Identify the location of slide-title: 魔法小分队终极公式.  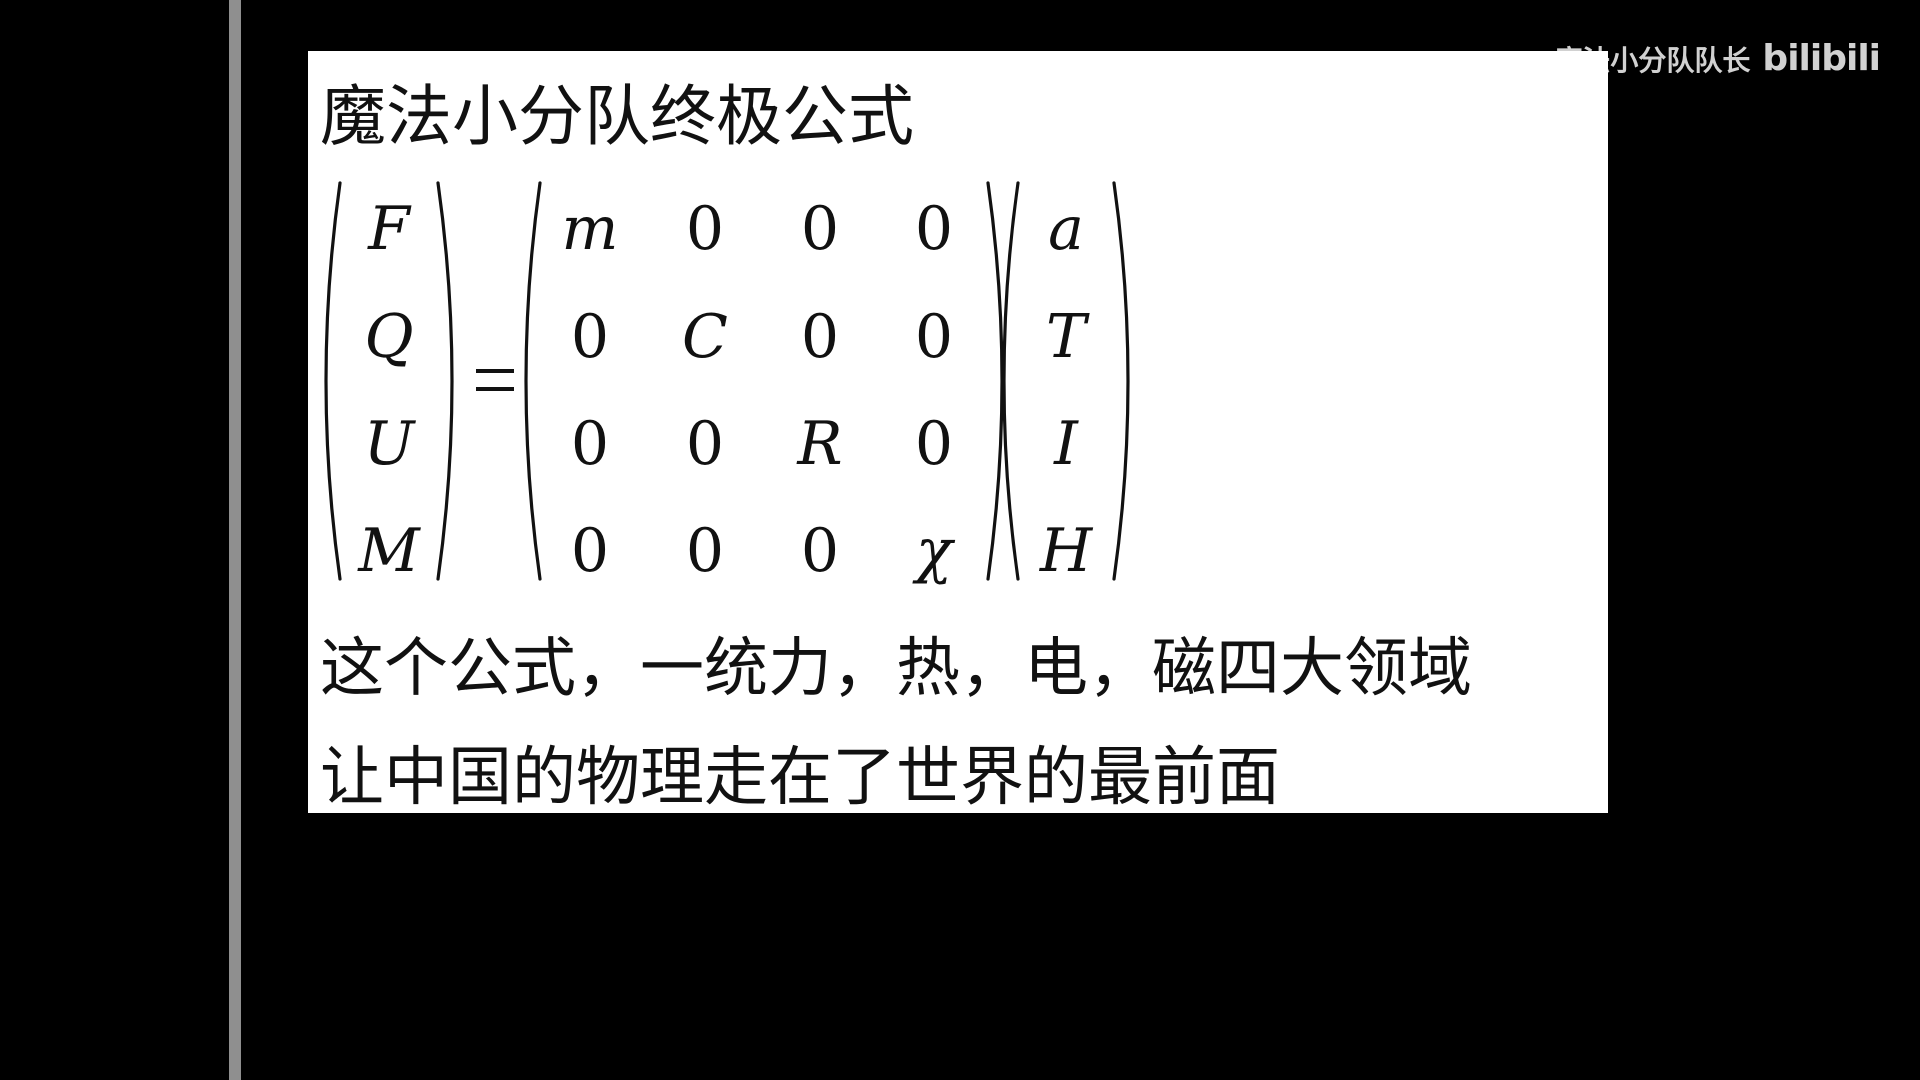
(617, 116).